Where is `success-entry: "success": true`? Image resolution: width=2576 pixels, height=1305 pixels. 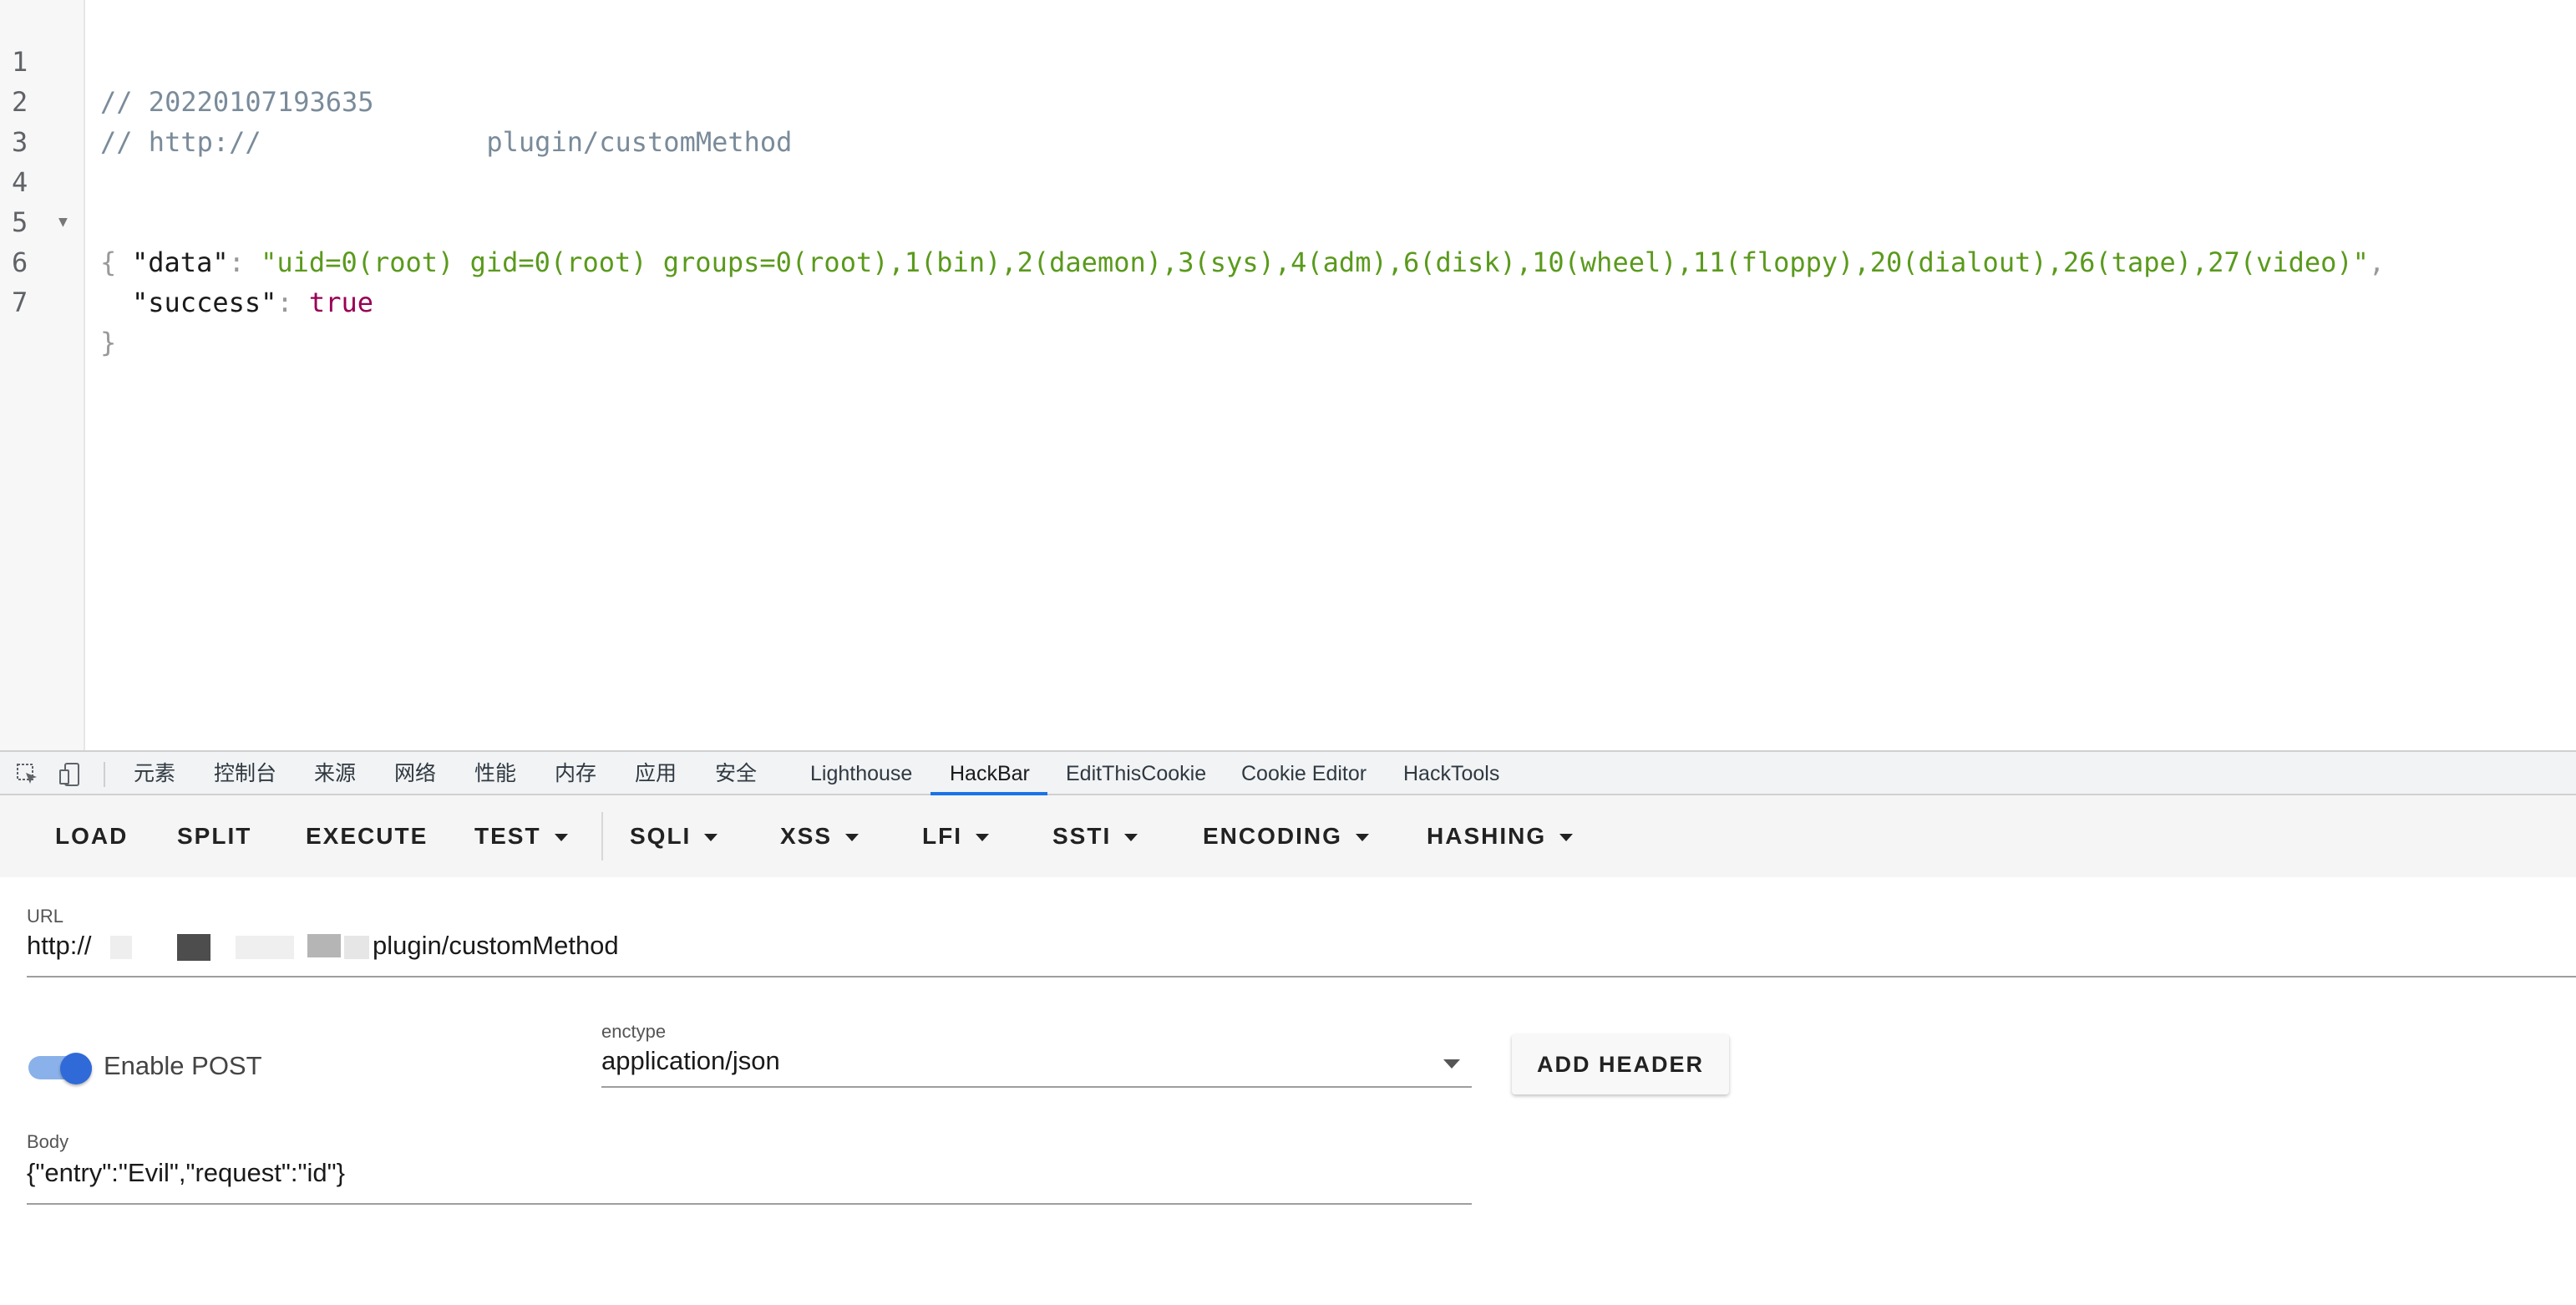 success-entry: "success": true is located at coordinates (252, 302).